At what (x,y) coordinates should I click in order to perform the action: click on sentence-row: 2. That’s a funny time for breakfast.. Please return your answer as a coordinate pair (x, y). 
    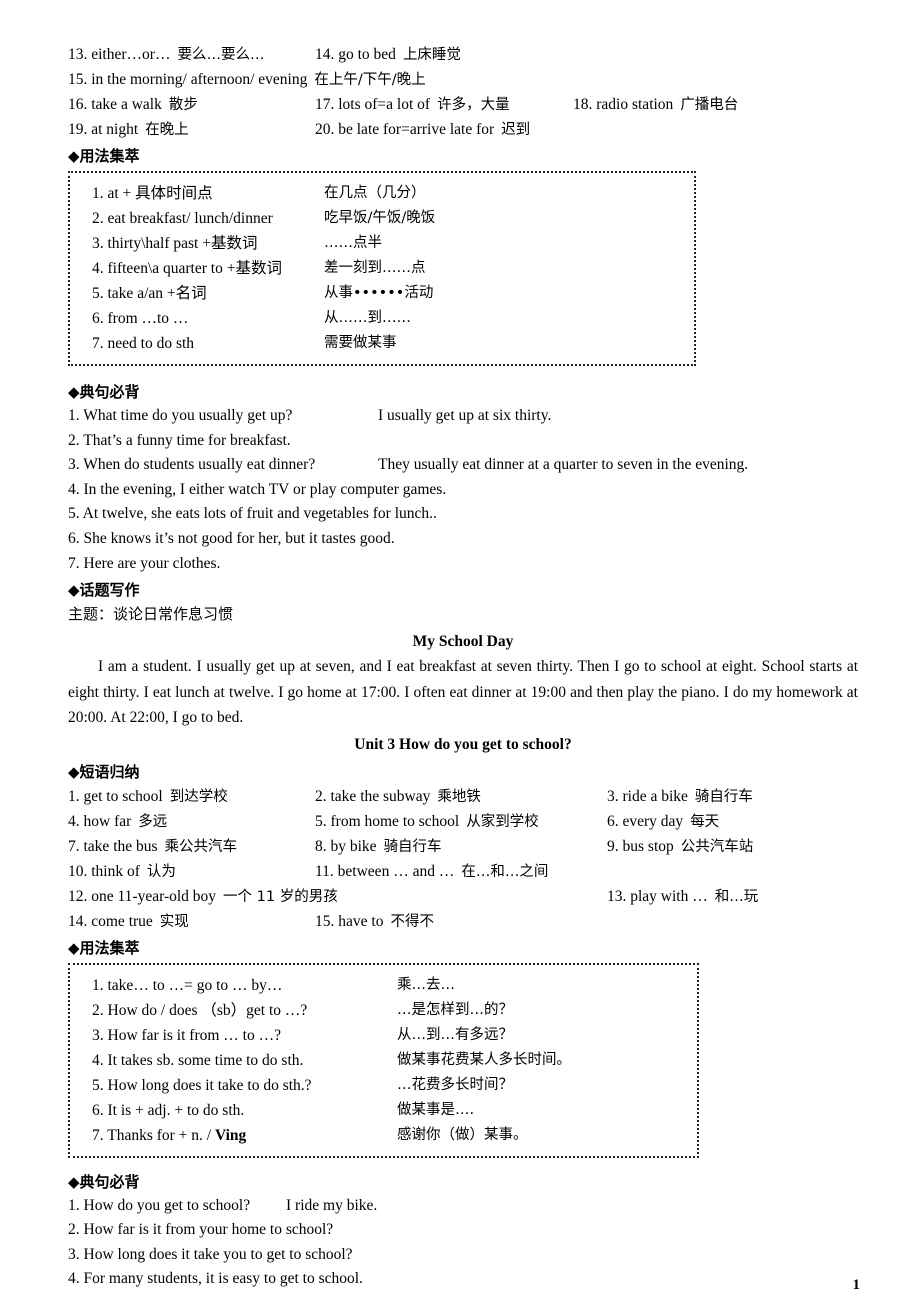
    Looking at the image, I should click on (463, 441).